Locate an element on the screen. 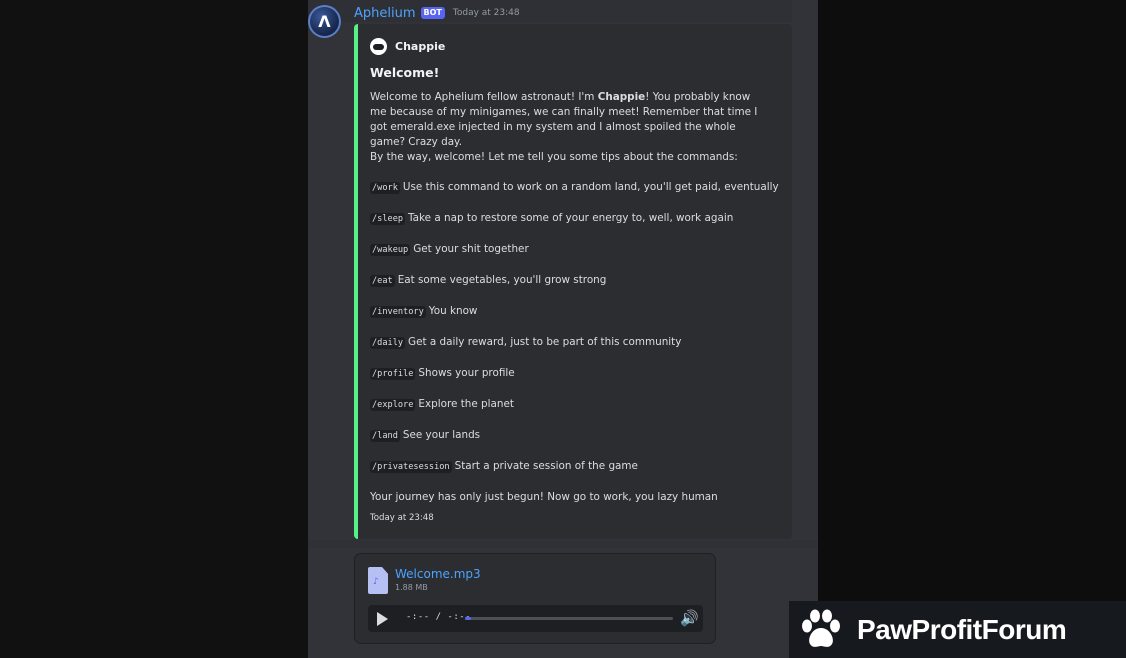 The image size is (1126, 658). message-header: Aphelium BOT Today at 23:48 is located at coordinates (437, 13).